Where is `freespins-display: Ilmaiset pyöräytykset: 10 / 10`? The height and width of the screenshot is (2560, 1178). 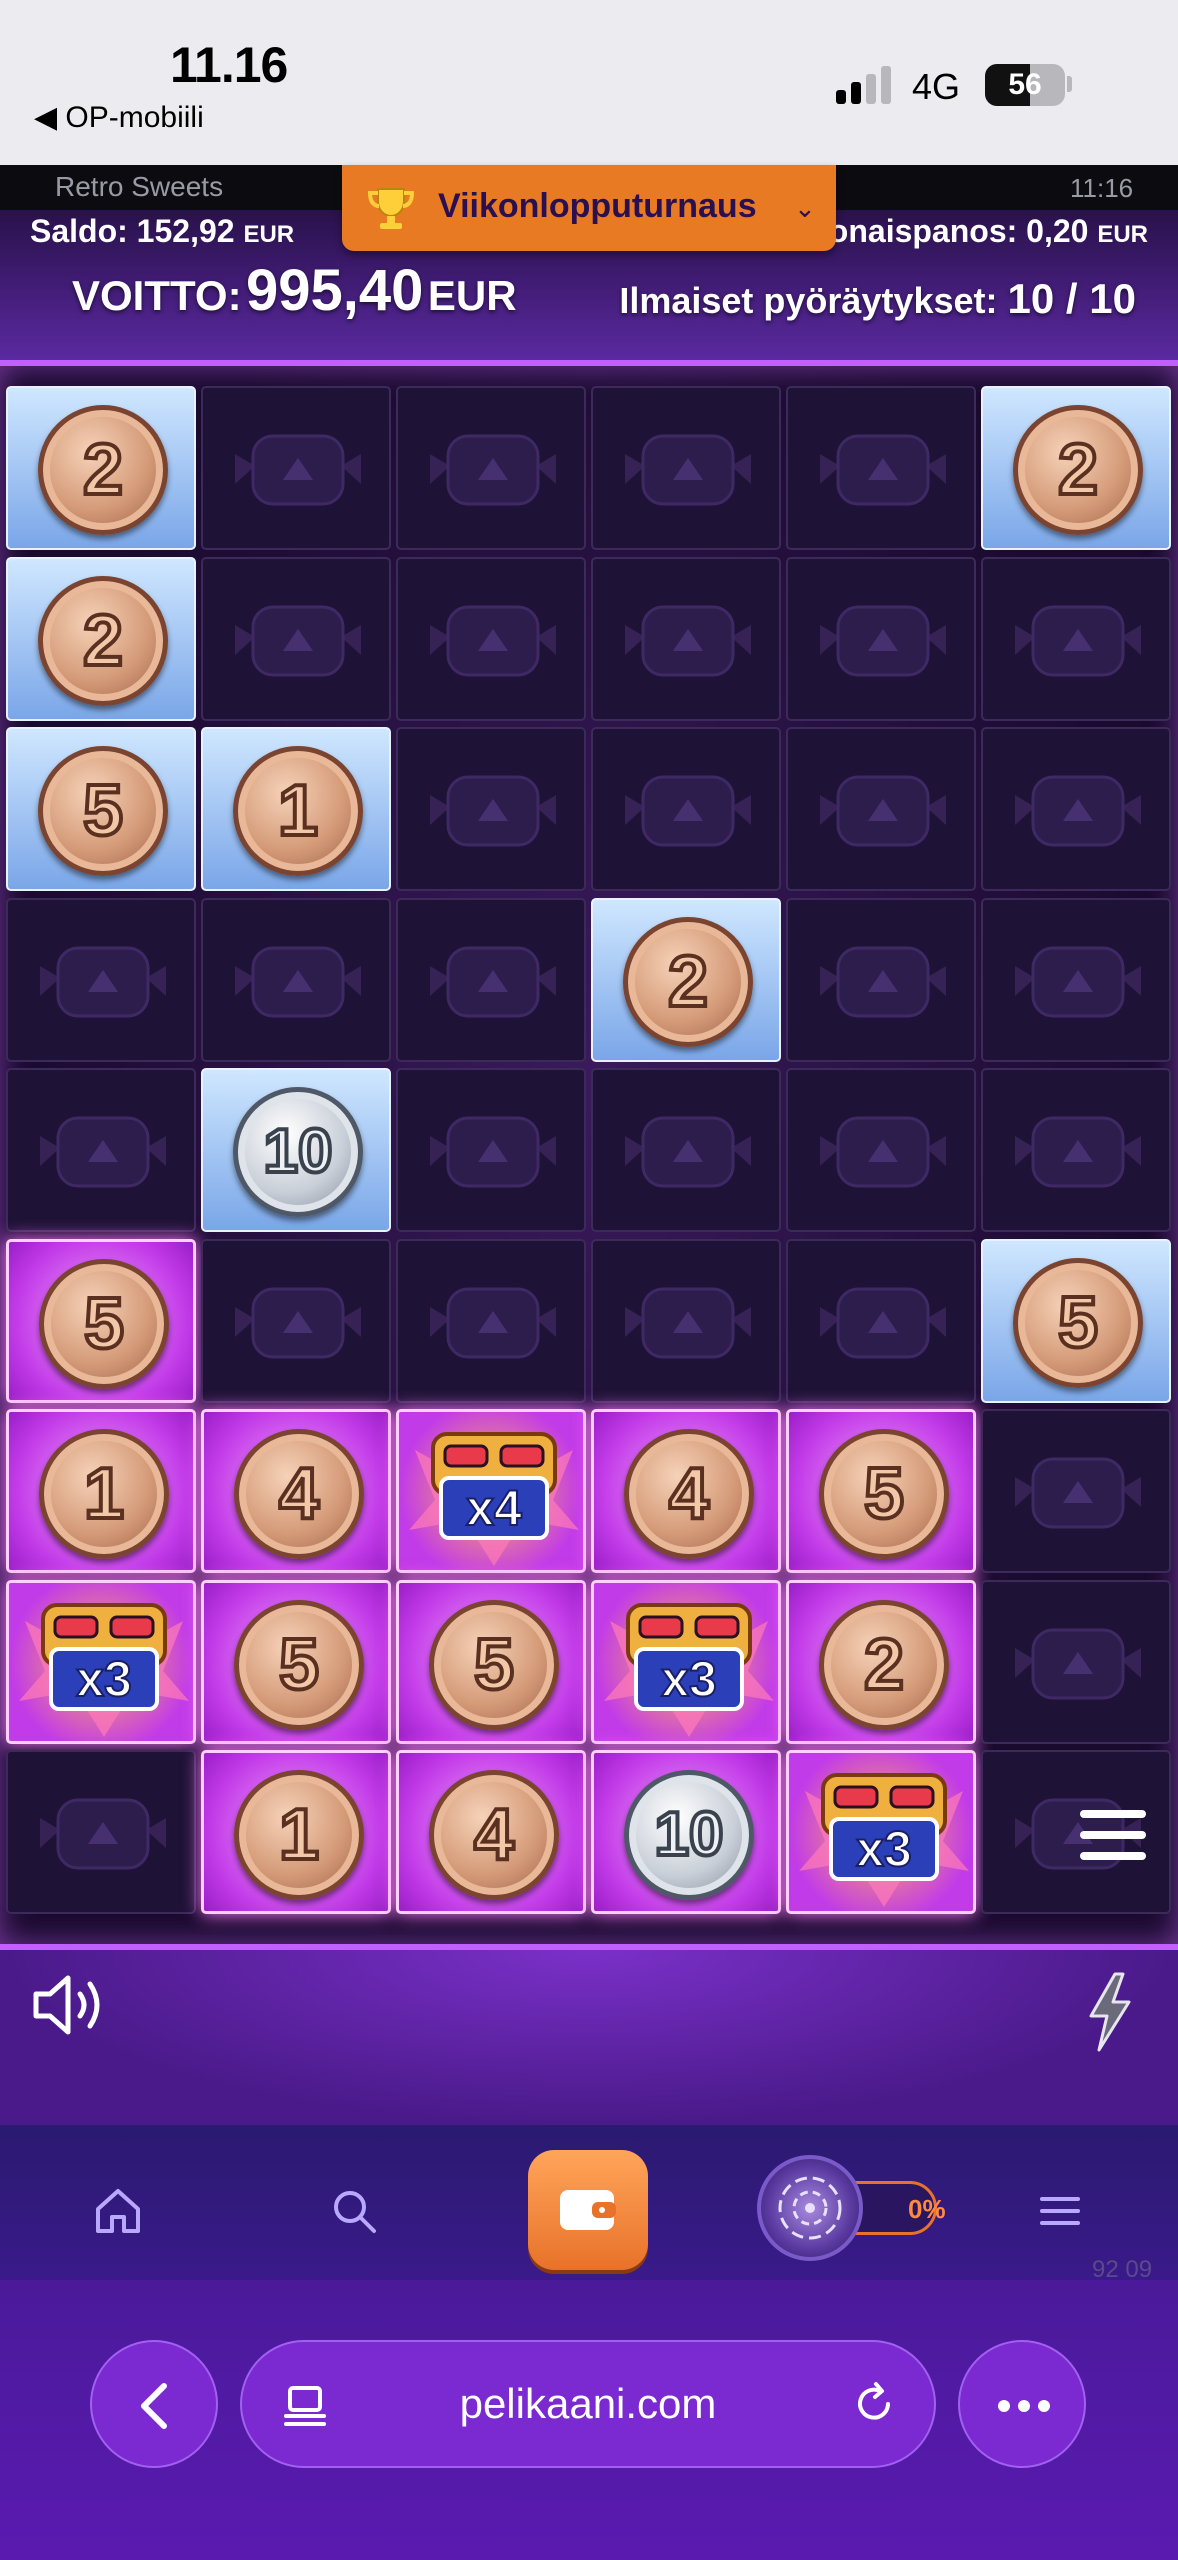 freespins-display: Ilmaiset pyöräytykset: 10 / 10 is located at coordinates (877, 299).